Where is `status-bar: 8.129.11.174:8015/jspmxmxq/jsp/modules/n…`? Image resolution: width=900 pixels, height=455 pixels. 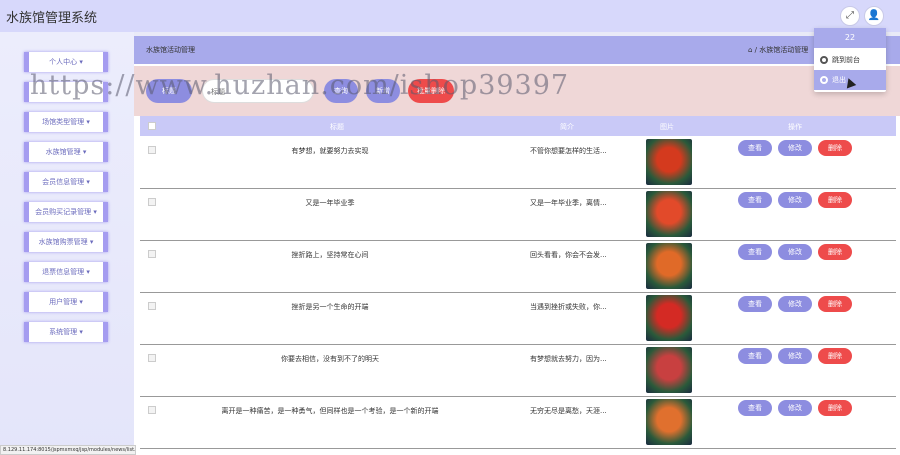
status-bar: 8.129.11.174:8015/jspmxmxq/jsp/modules/n… is located at coordinates (68, 450).